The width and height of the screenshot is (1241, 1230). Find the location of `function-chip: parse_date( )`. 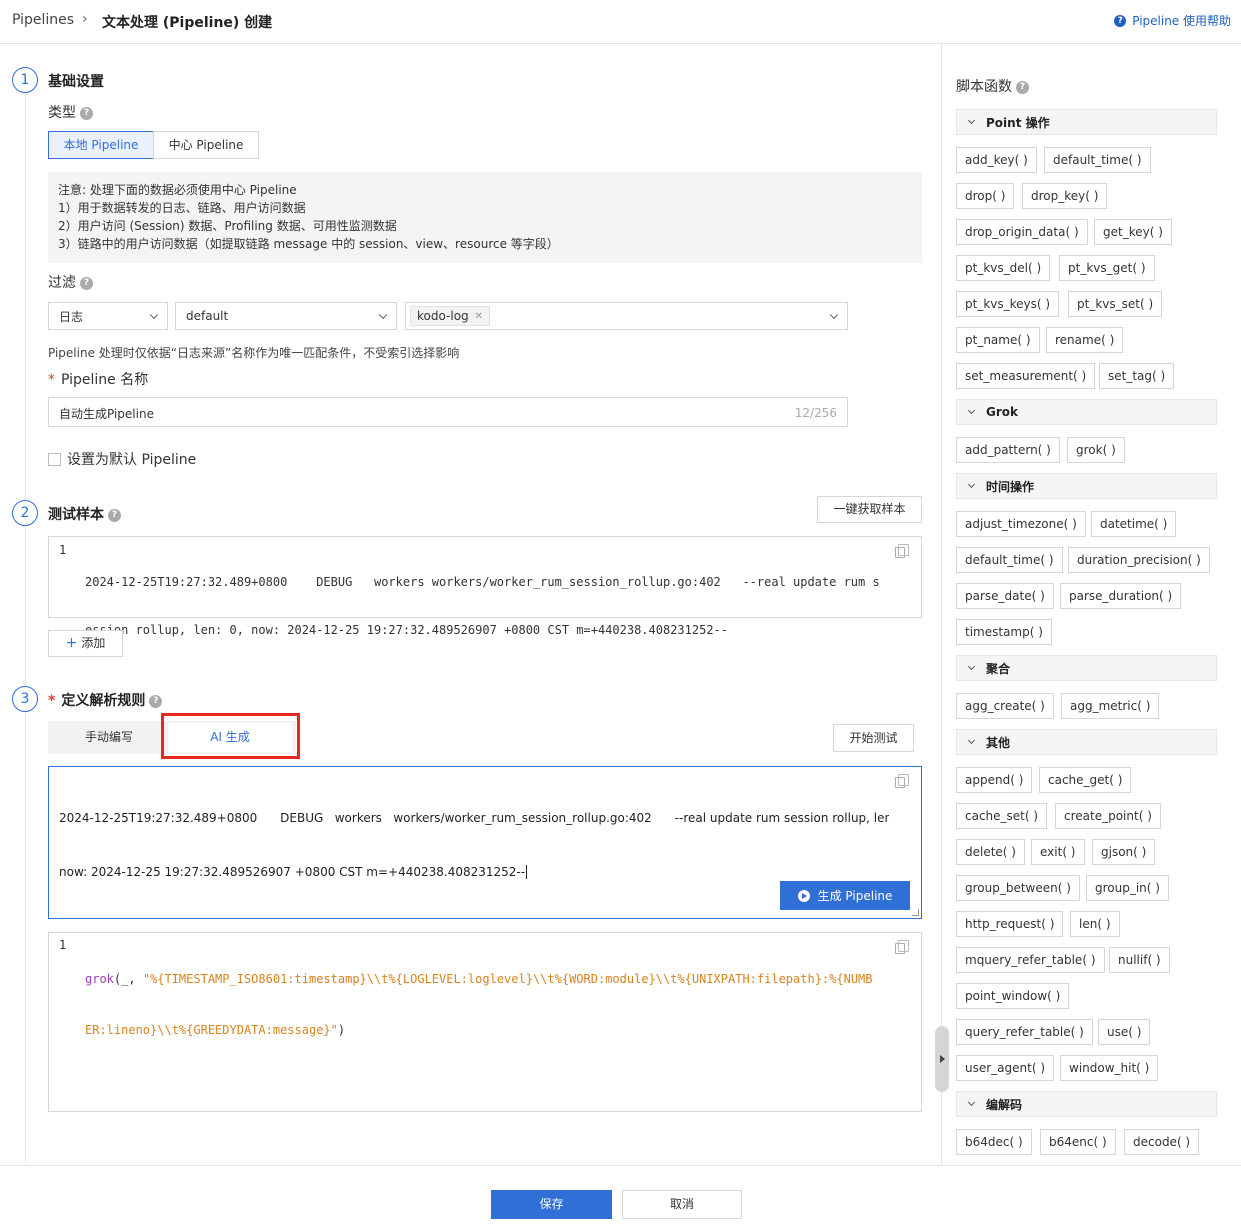

function-chip: parse_date( ) is located at coordinates (1005, 596).